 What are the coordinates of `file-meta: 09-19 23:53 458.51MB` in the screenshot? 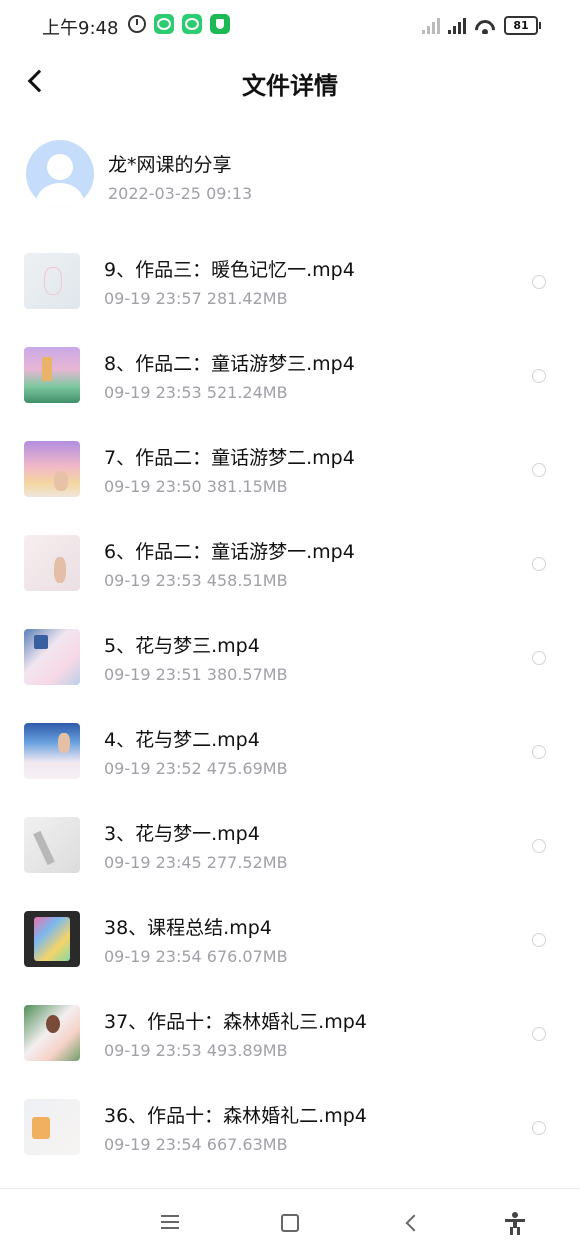 It's located at (196, 580).